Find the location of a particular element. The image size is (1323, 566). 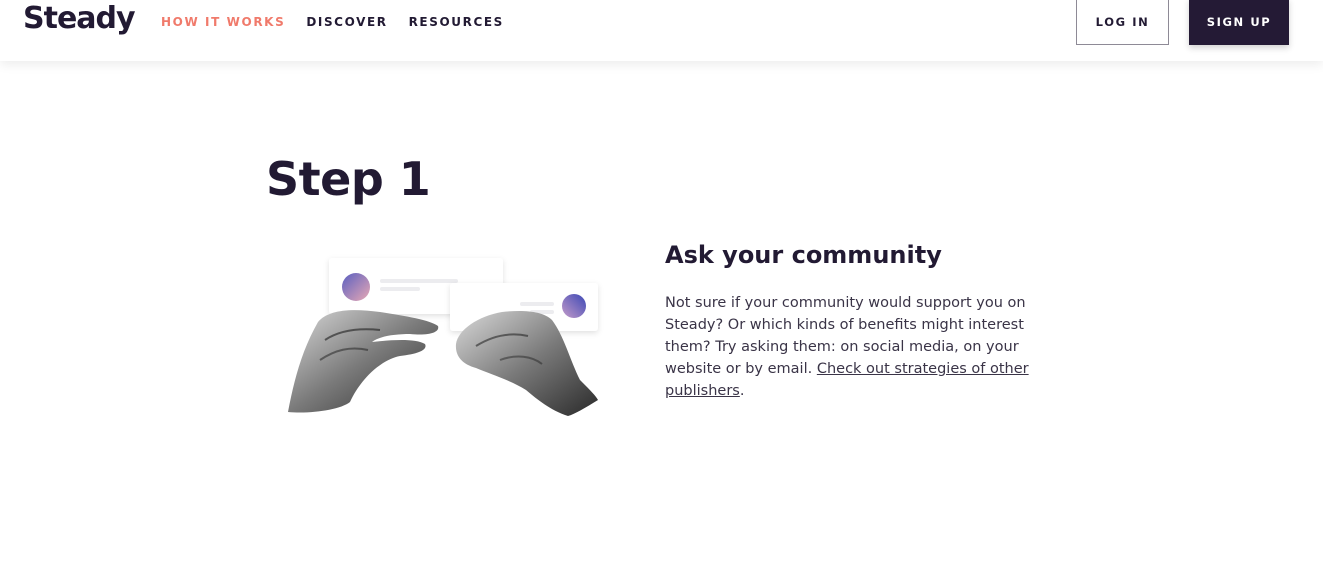

signup-button: SIGN UP is located at coordinates (1239, 22).